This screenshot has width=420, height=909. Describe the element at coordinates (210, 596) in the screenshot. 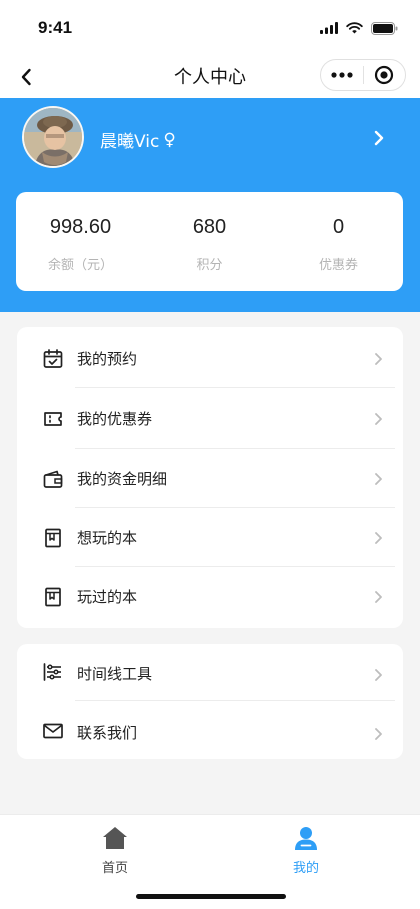

I see `menu-item-played: 玩过的本` at that location.